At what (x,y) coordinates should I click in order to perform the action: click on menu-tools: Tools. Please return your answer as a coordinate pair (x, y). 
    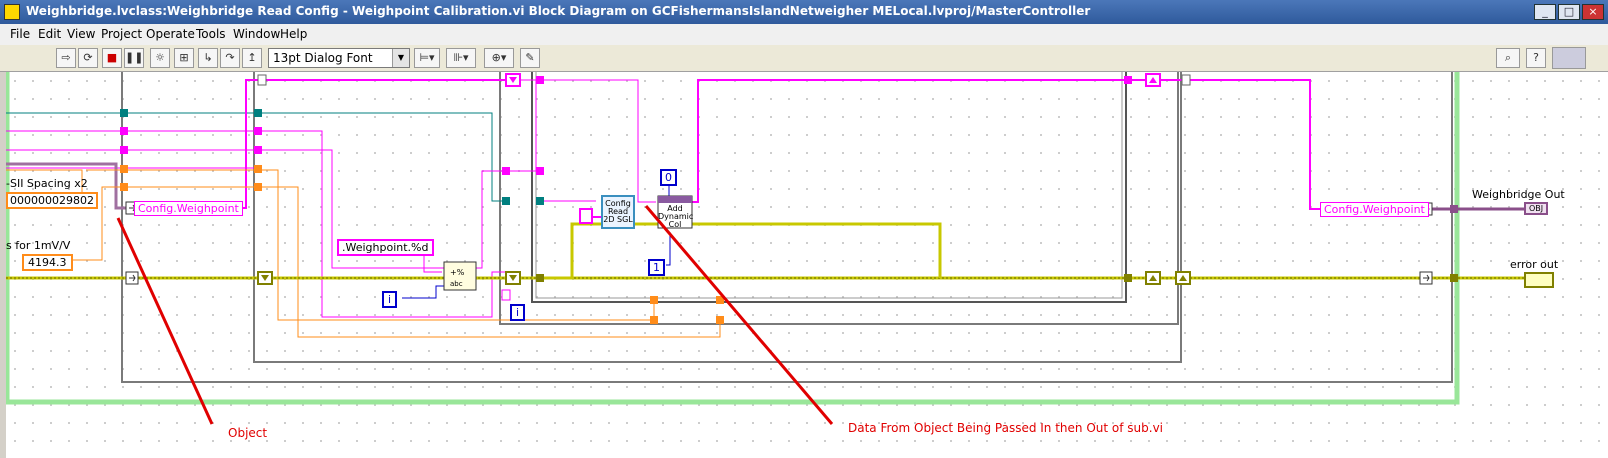
    Looking at the image, I should click on (211, 34).